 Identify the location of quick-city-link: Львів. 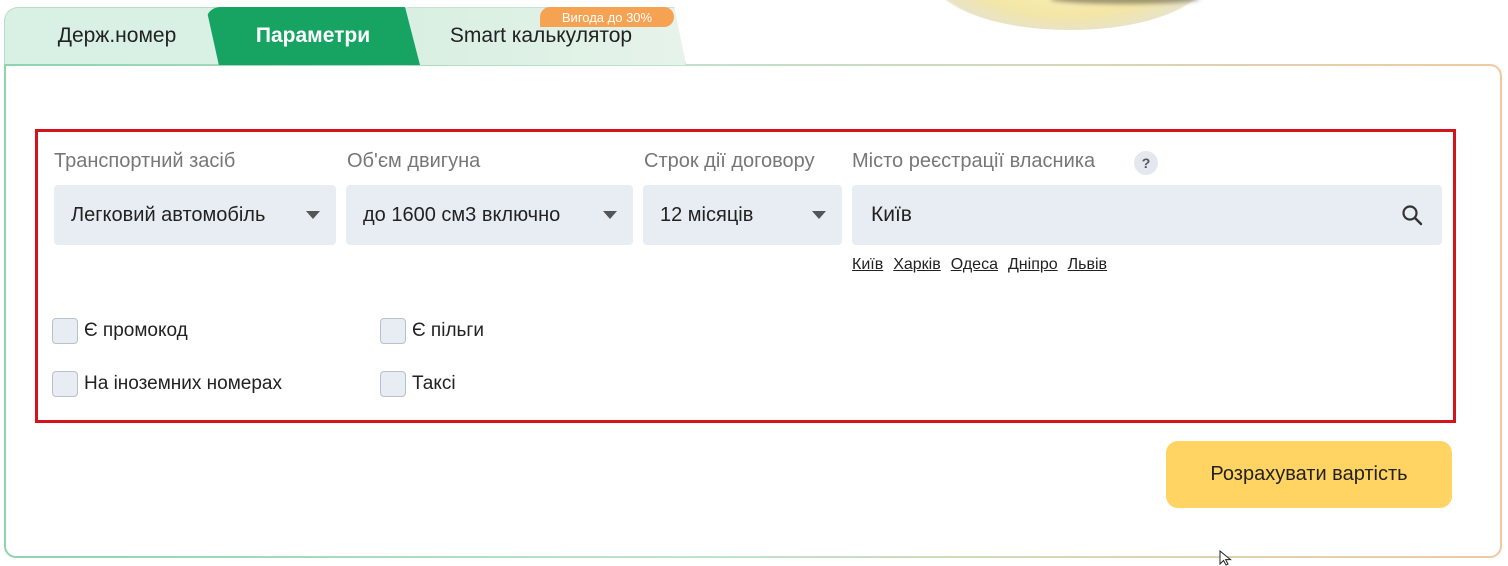
(1087, 265).